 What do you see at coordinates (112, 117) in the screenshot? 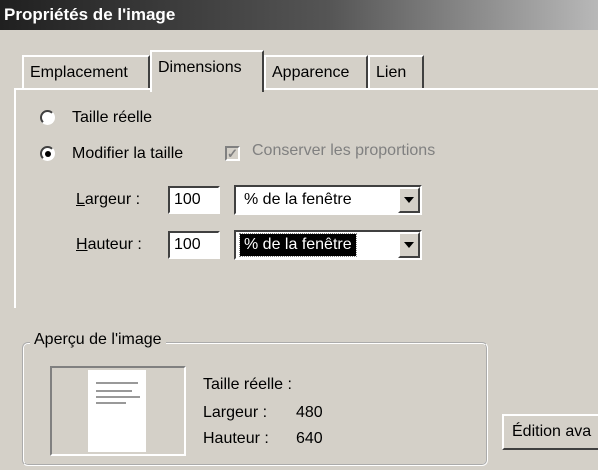
I see `radio-actual-size-label: Taille réelle` at bounding box center [112, 117].